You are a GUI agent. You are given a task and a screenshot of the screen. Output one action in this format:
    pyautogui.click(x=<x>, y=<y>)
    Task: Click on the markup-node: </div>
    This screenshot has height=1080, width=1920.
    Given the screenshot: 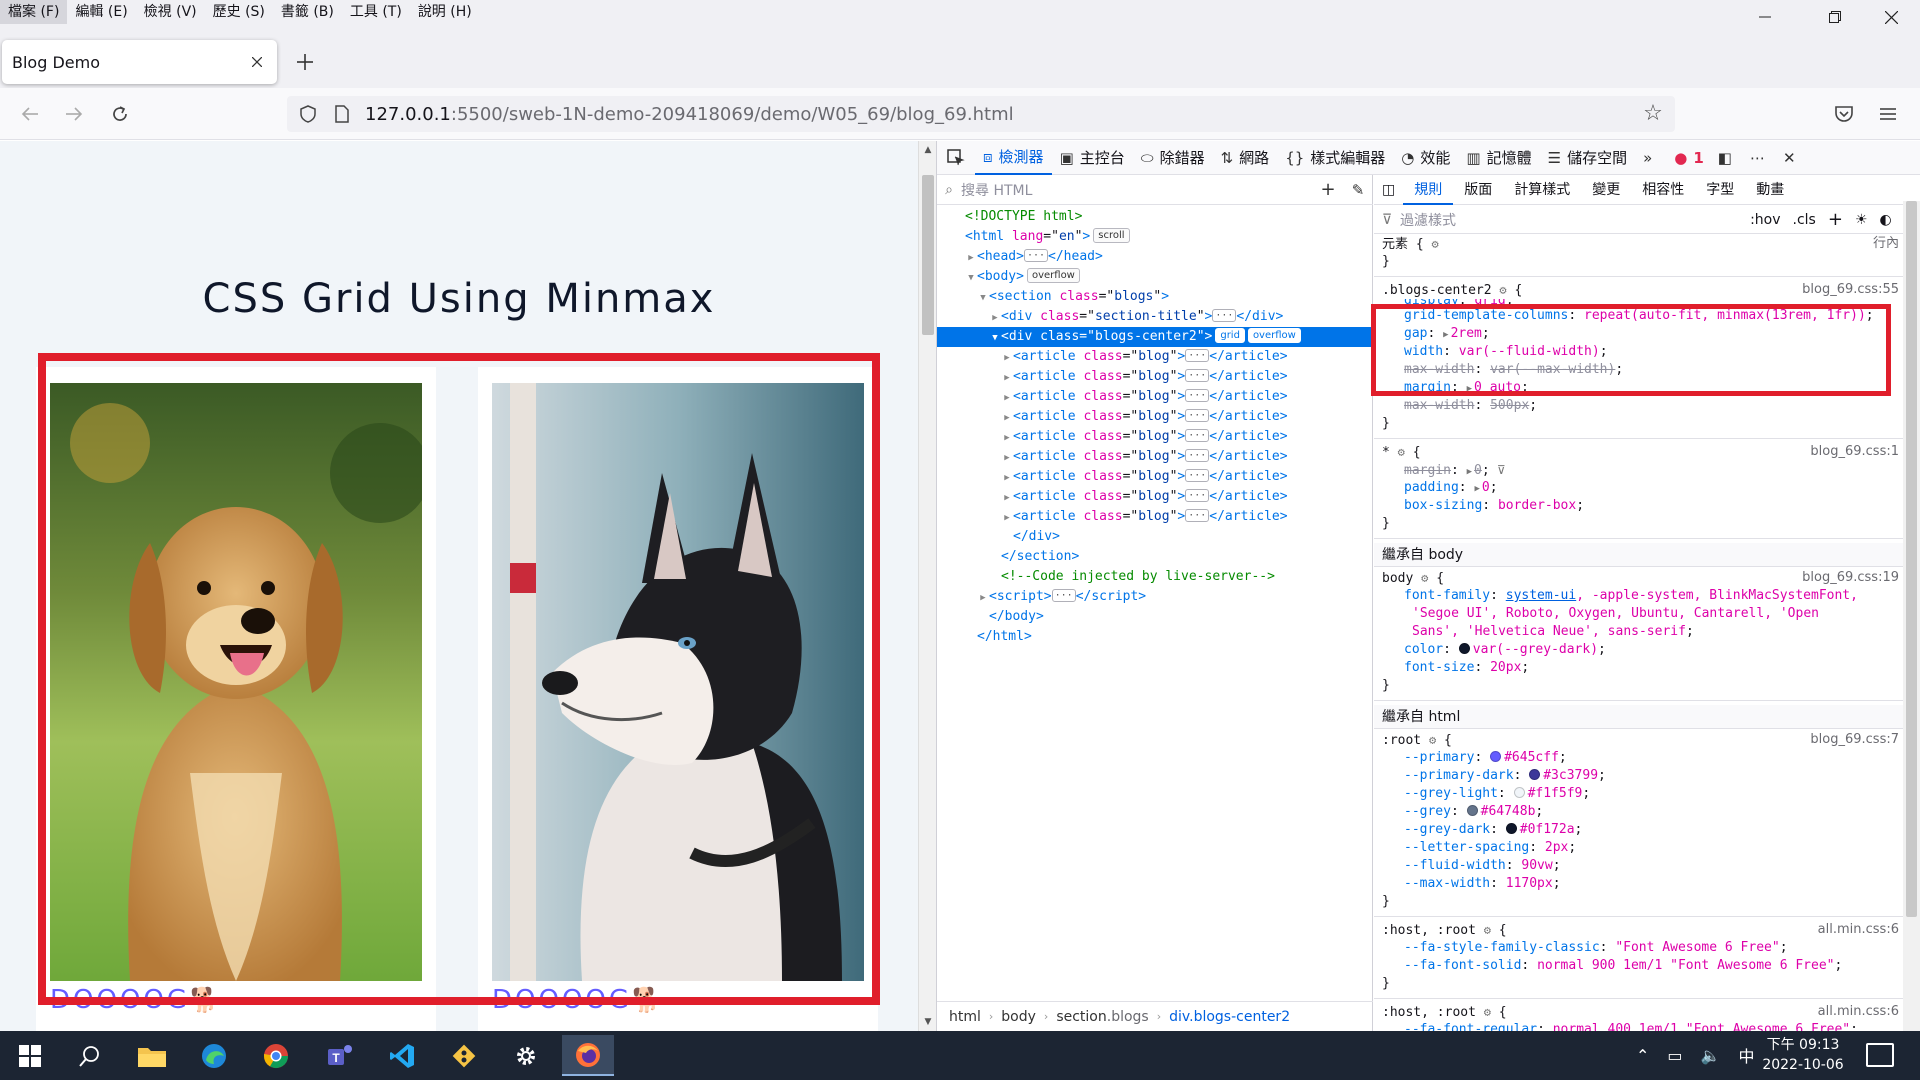 What is the action you would take?
    pyautogui.click(x=1155, y=537)
    